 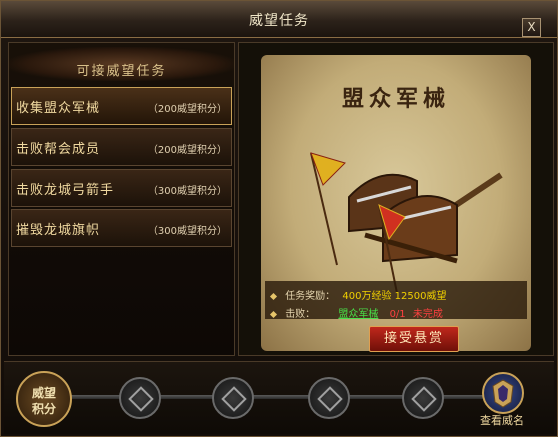 What do you see at coordinates (43, 393) in the screenshot?
I see `reputation-label-top: 威望` at bounding box center [43, 393].